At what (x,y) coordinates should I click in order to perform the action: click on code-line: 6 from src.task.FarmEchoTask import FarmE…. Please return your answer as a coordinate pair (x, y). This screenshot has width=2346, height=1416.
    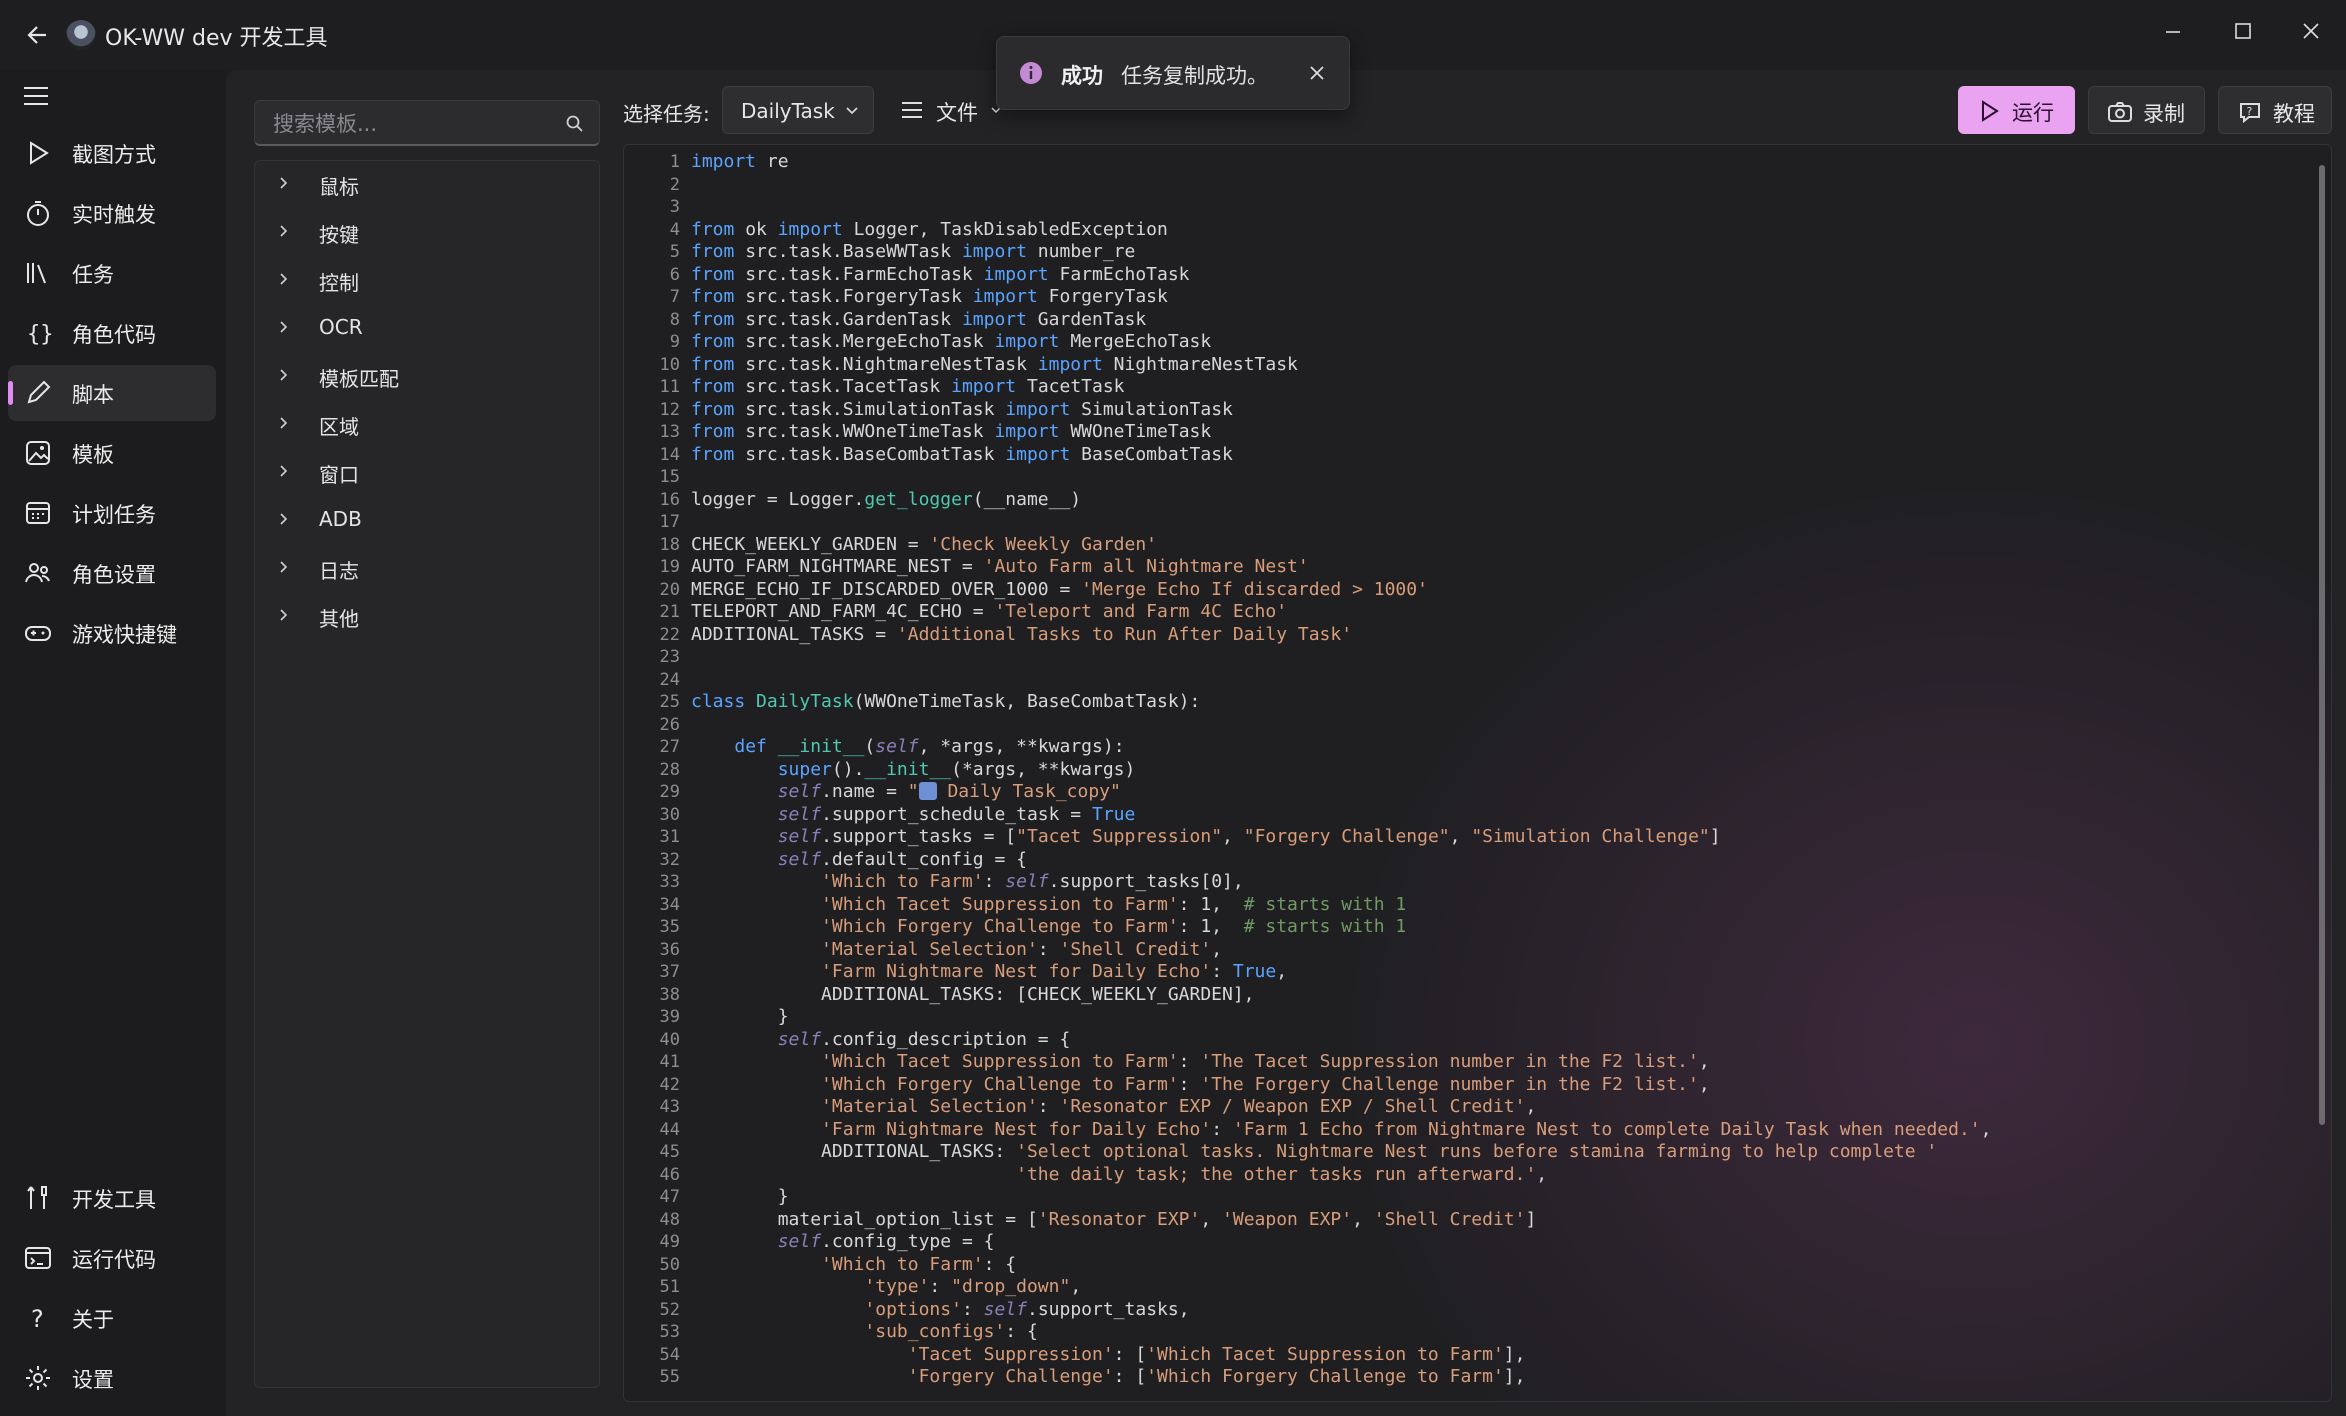
    Looking at the image, I should click on (1469, 275).